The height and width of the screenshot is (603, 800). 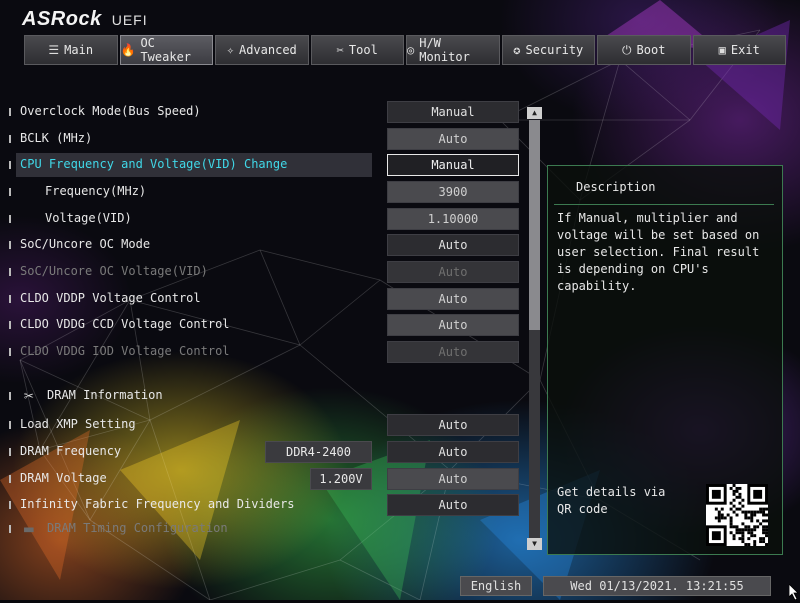 I want to click on tab-advanced: ✧ Advanced, so click(x=262, y=50).